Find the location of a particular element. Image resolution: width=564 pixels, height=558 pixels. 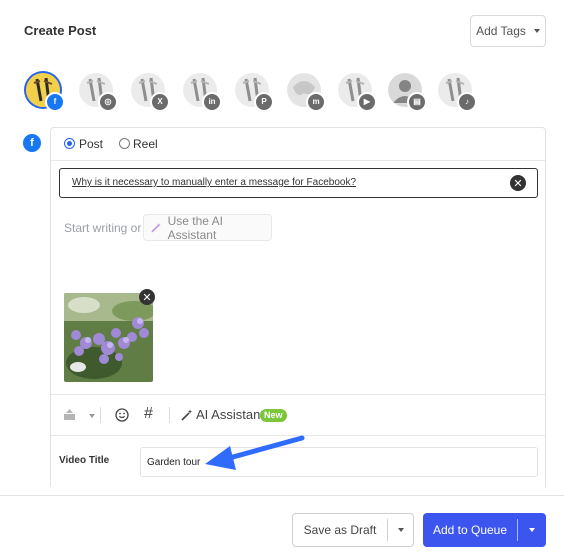

media-thumbnail is located at coordinates (108, 337).